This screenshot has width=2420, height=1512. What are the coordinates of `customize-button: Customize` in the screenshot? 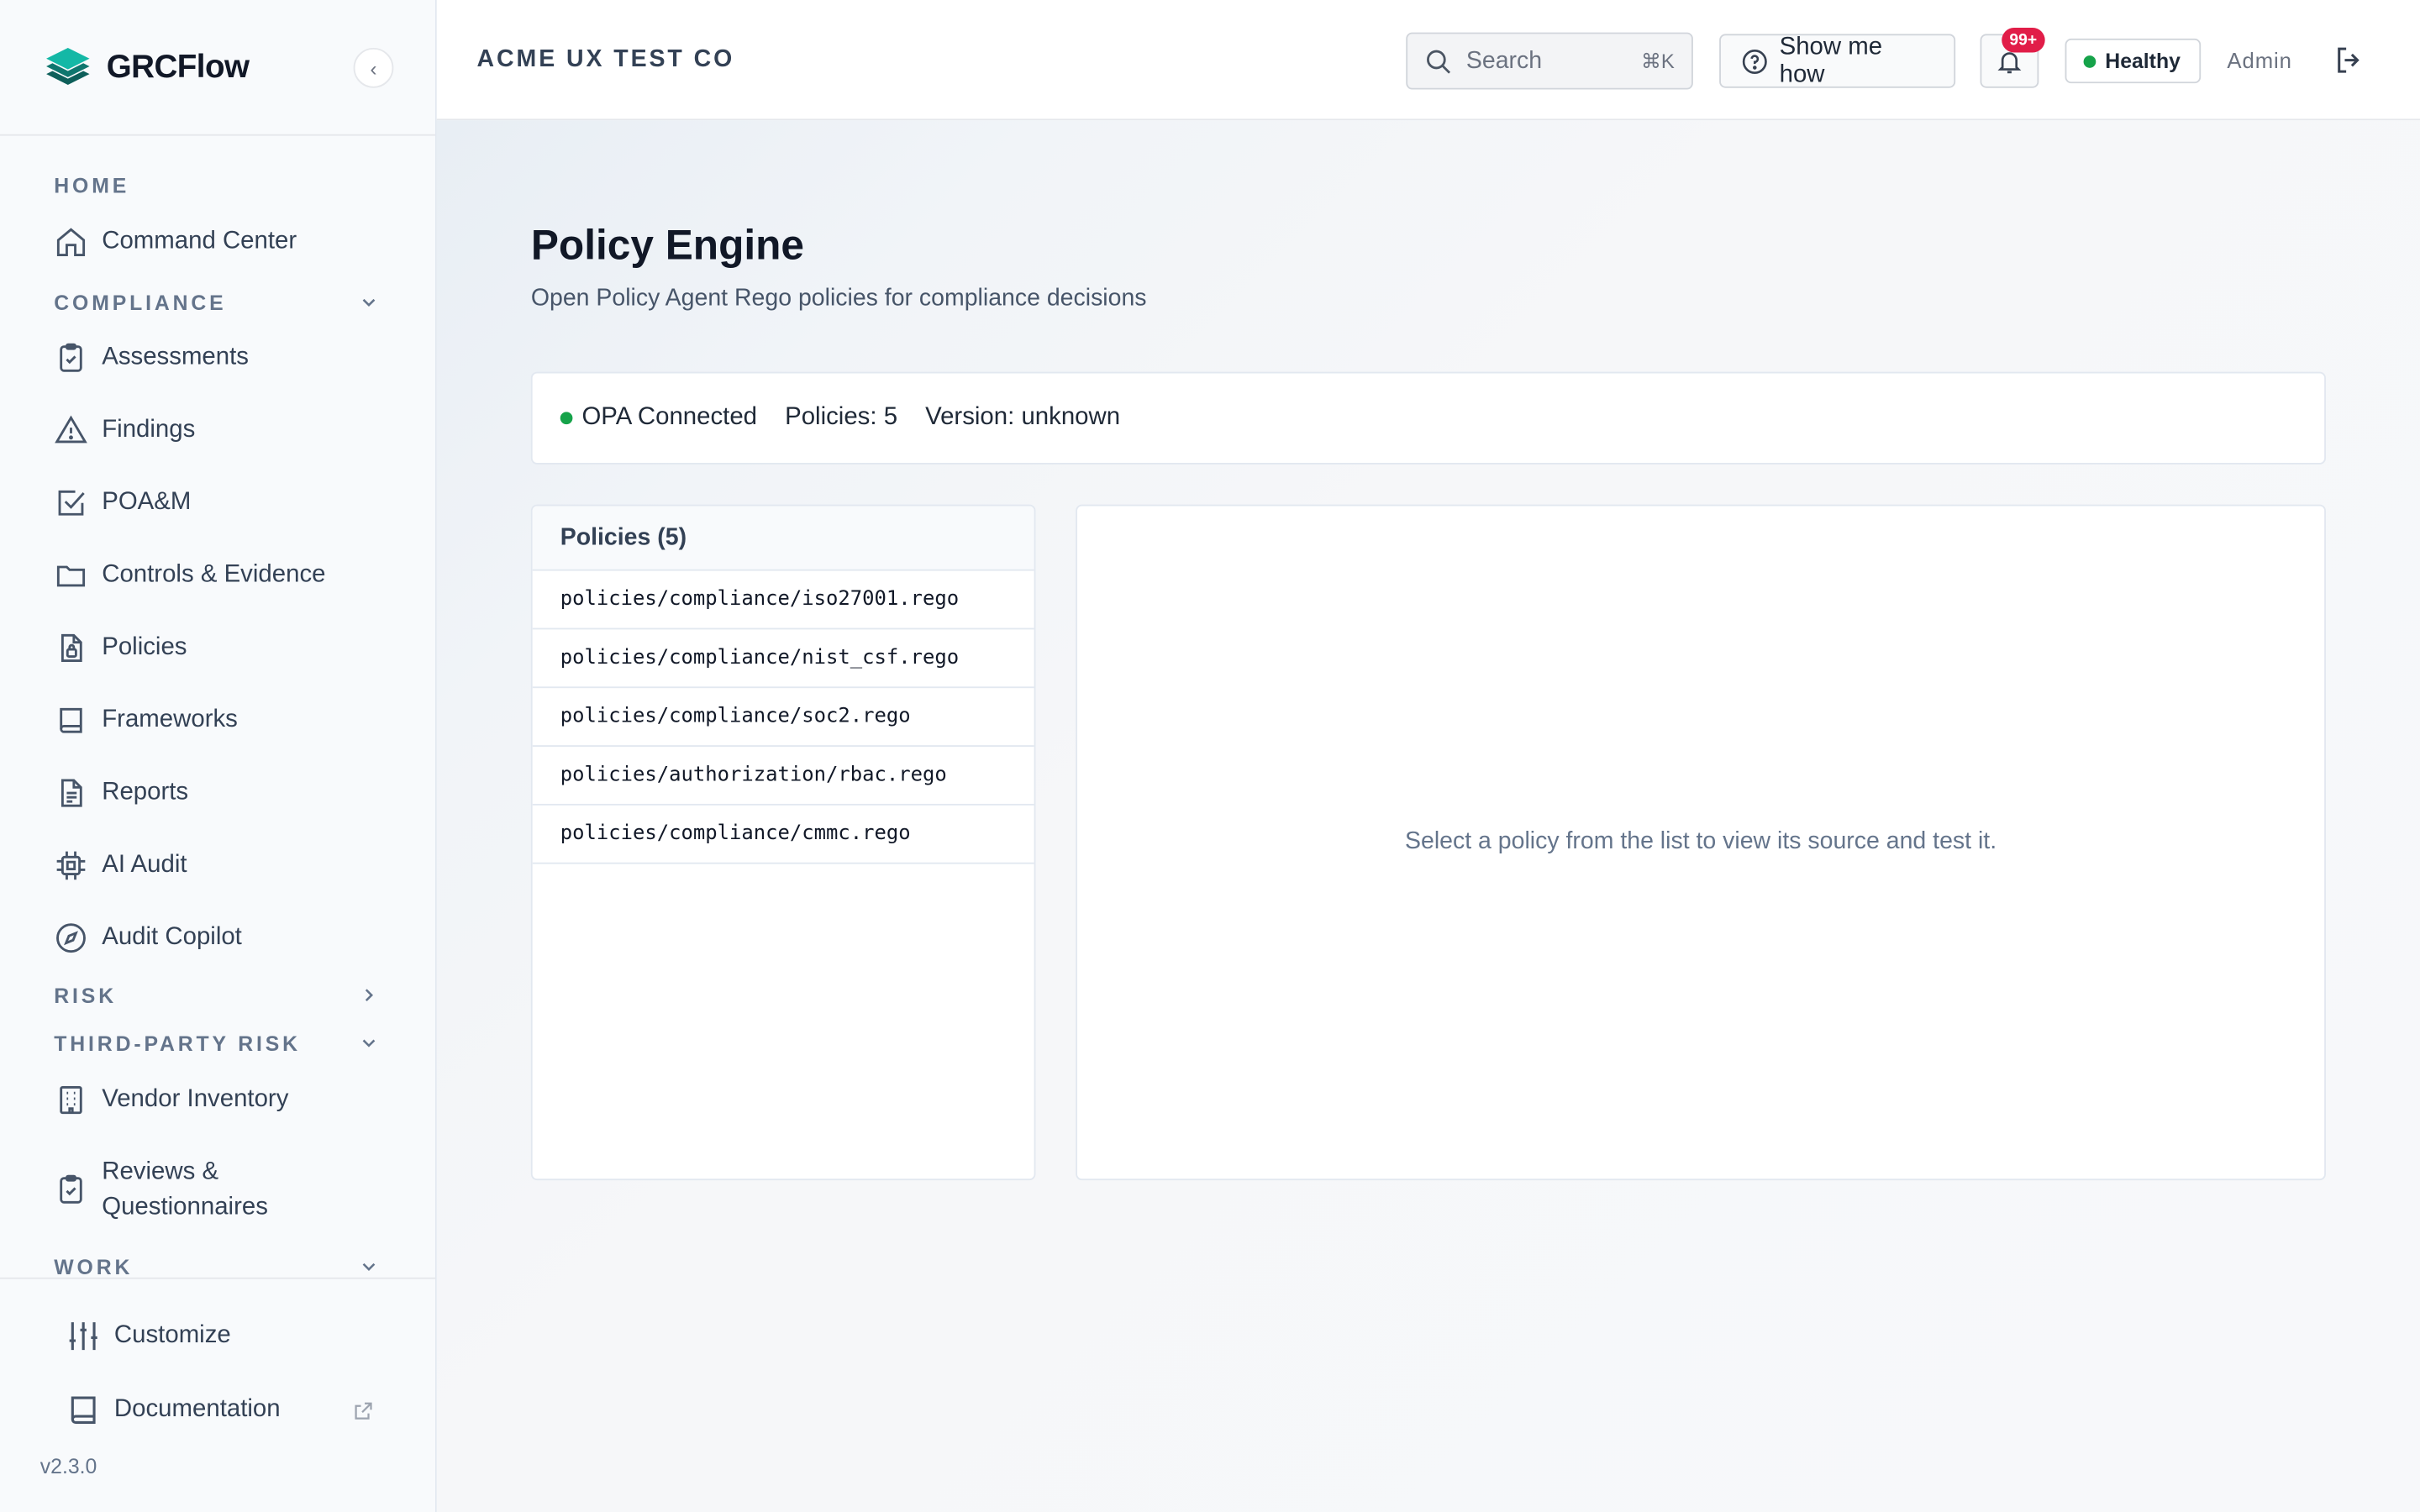 It's located at (219, 1336).